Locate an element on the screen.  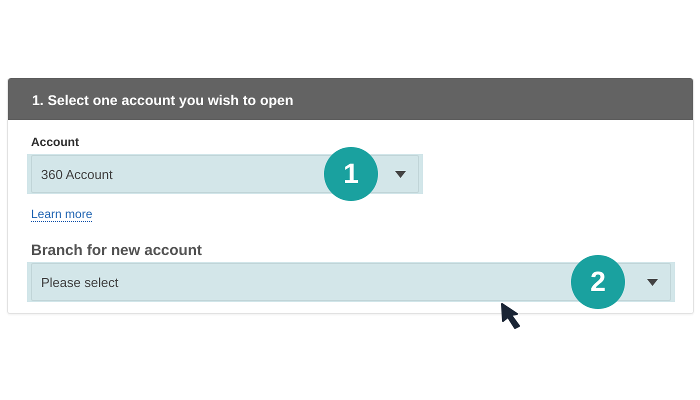
field-label: Account is located at coordinates (55, 142).